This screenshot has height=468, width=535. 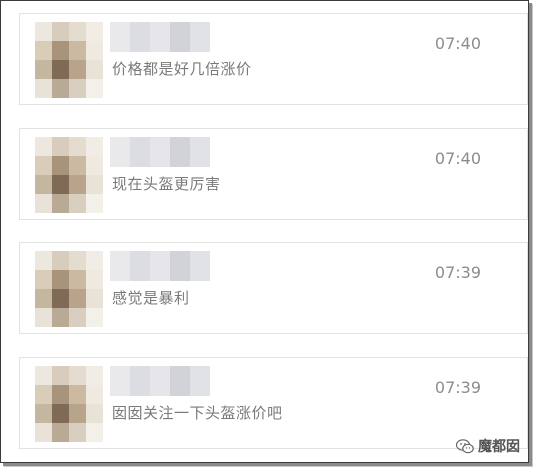 I want to click on watermark: 魔都囡, so click(x=488, y=446).